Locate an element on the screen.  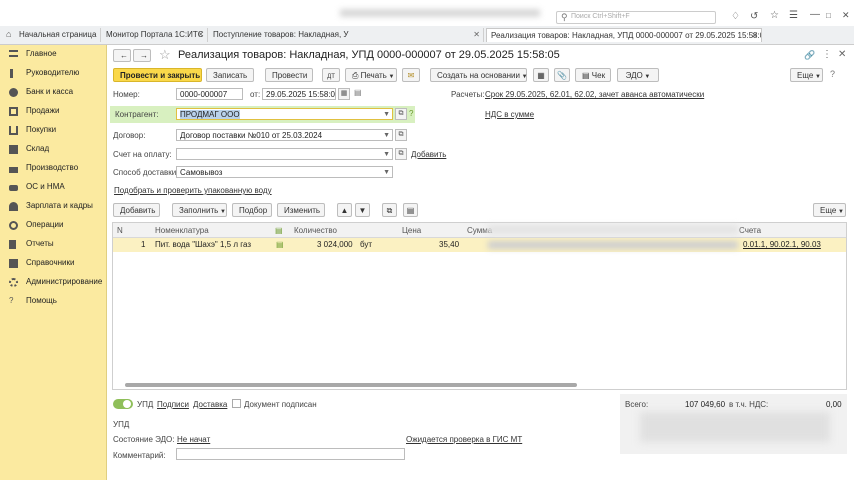
edo-state-label: Состояние ЭДО: is located at coordinates (144, 439).